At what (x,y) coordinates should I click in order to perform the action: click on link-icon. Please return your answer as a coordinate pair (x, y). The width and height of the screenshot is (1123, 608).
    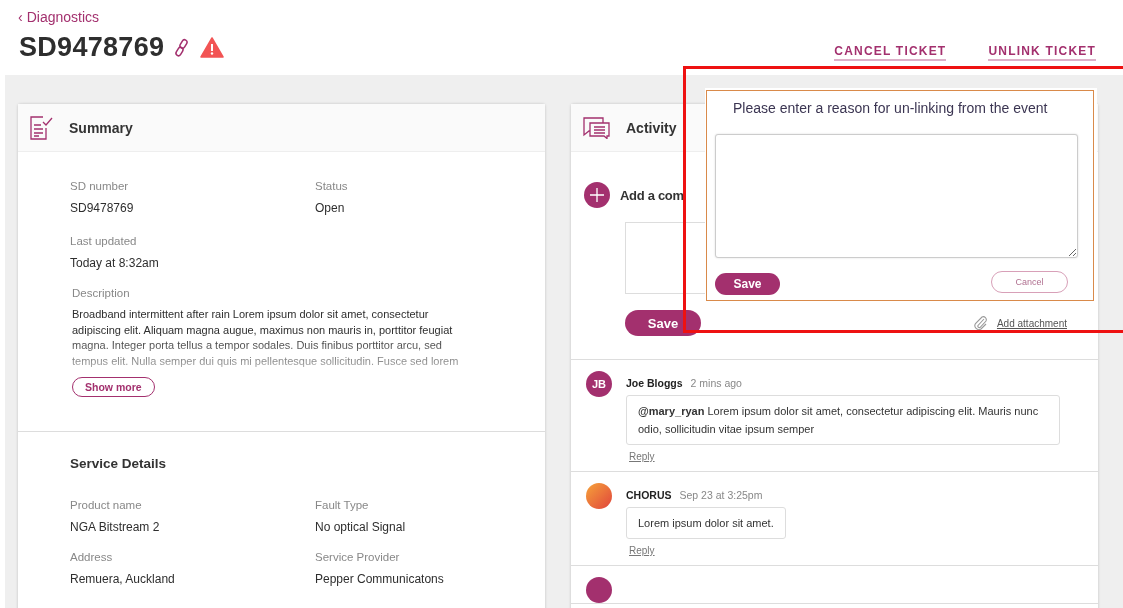
    Looking at the image, I should click on (182, 47).